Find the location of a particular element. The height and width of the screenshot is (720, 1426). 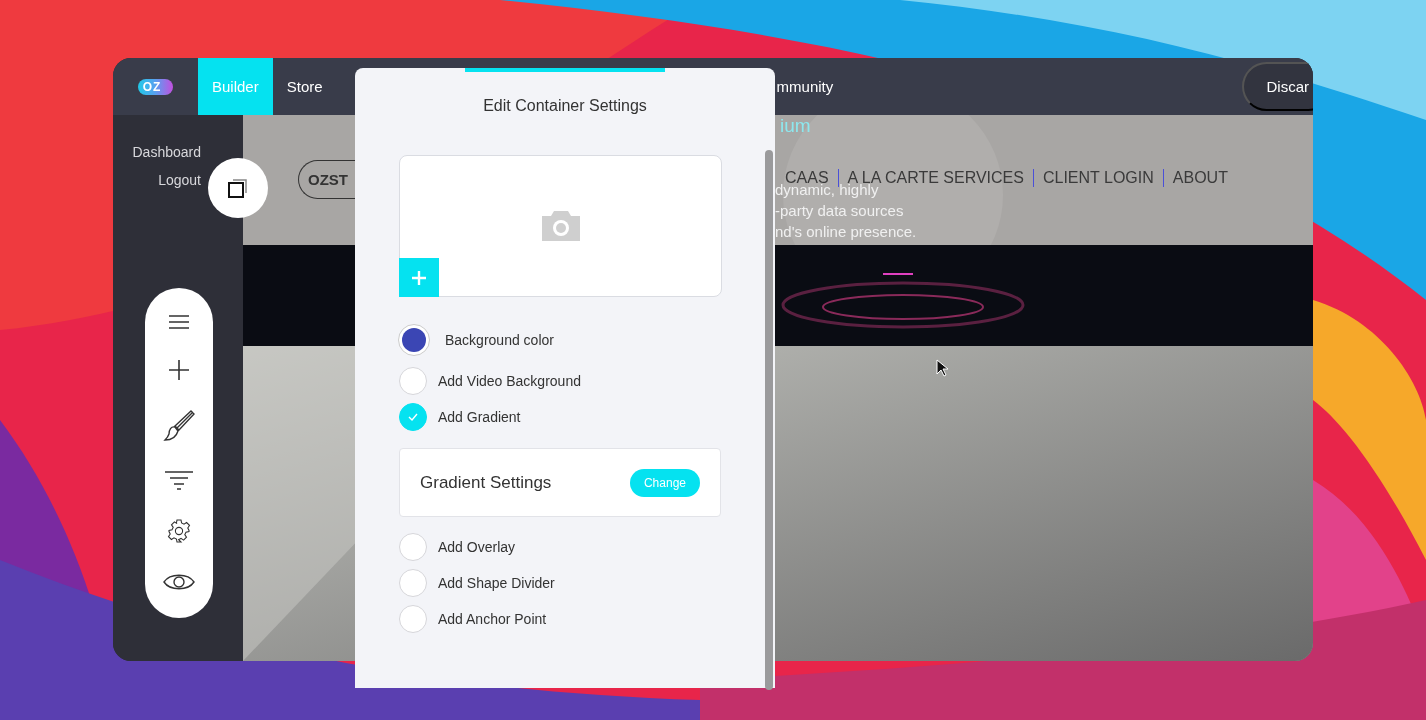

scrollbar is located at coordinates (769, 420).